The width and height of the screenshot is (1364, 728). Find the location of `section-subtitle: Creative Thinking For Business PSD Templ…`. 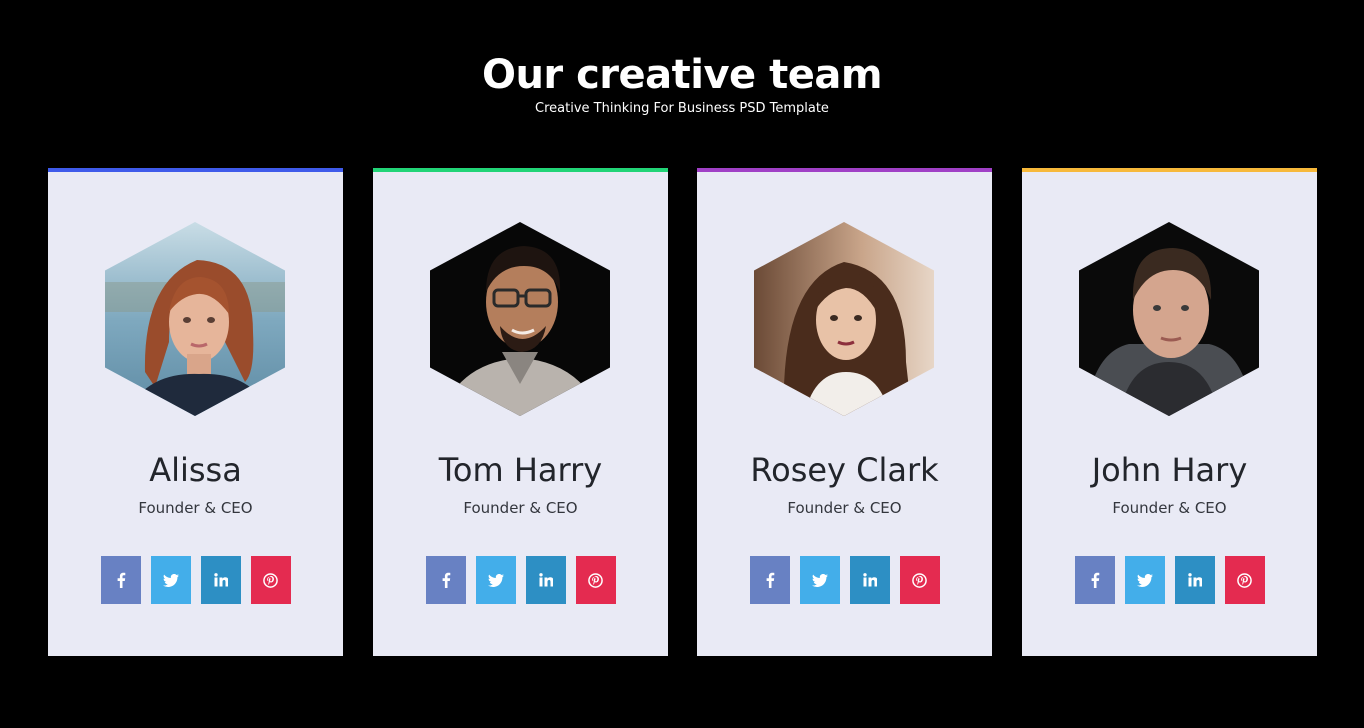

section-subtitle: Creative Thinking For Business PSD Templ… is located at coordinates (682, 108).